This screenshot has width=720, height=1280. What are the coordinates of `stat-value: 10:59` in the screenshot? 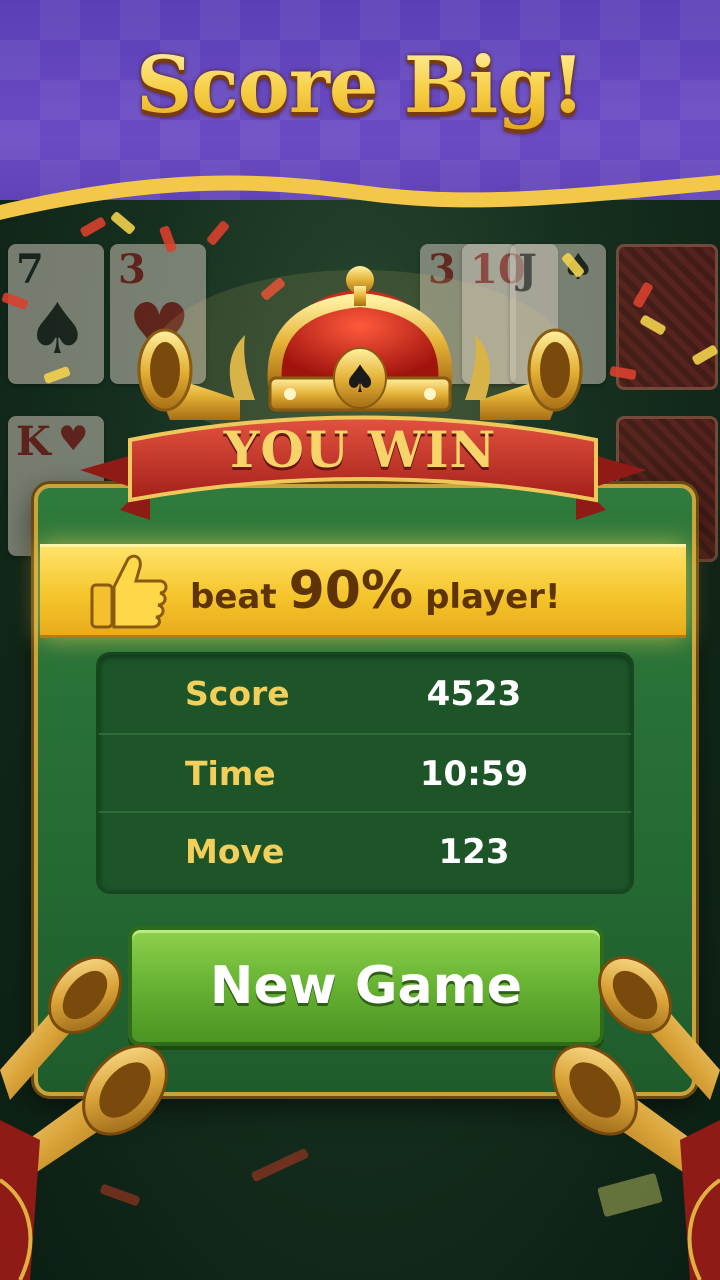 It's located at (474, 774).